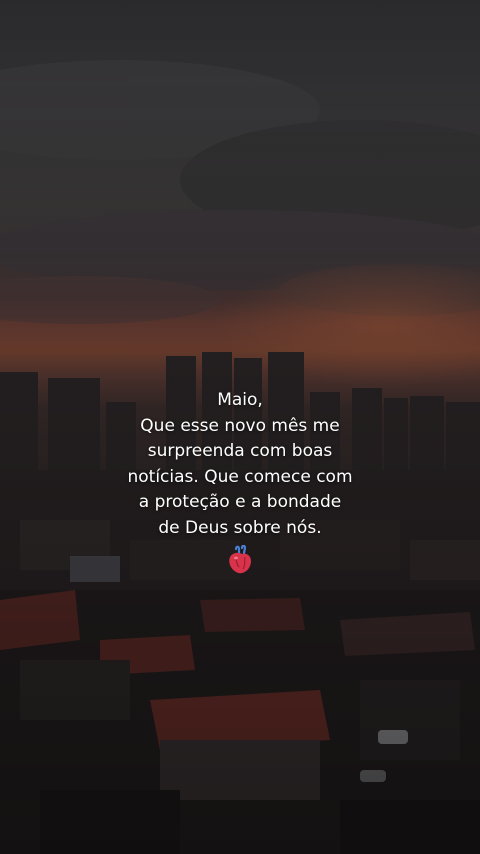 The height and width of the screenshot is (854, 480). What do you see at coordinates (240, 502) in the screenshot?
I see `caption-line: a proteção e a bondade` at bounding box center [240, 502].